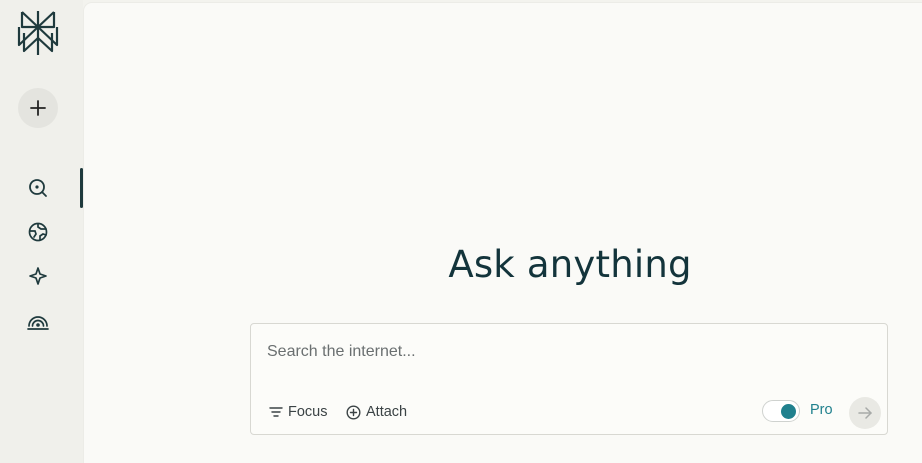  I want to click on arrow-right-icon, so click(865, 413).